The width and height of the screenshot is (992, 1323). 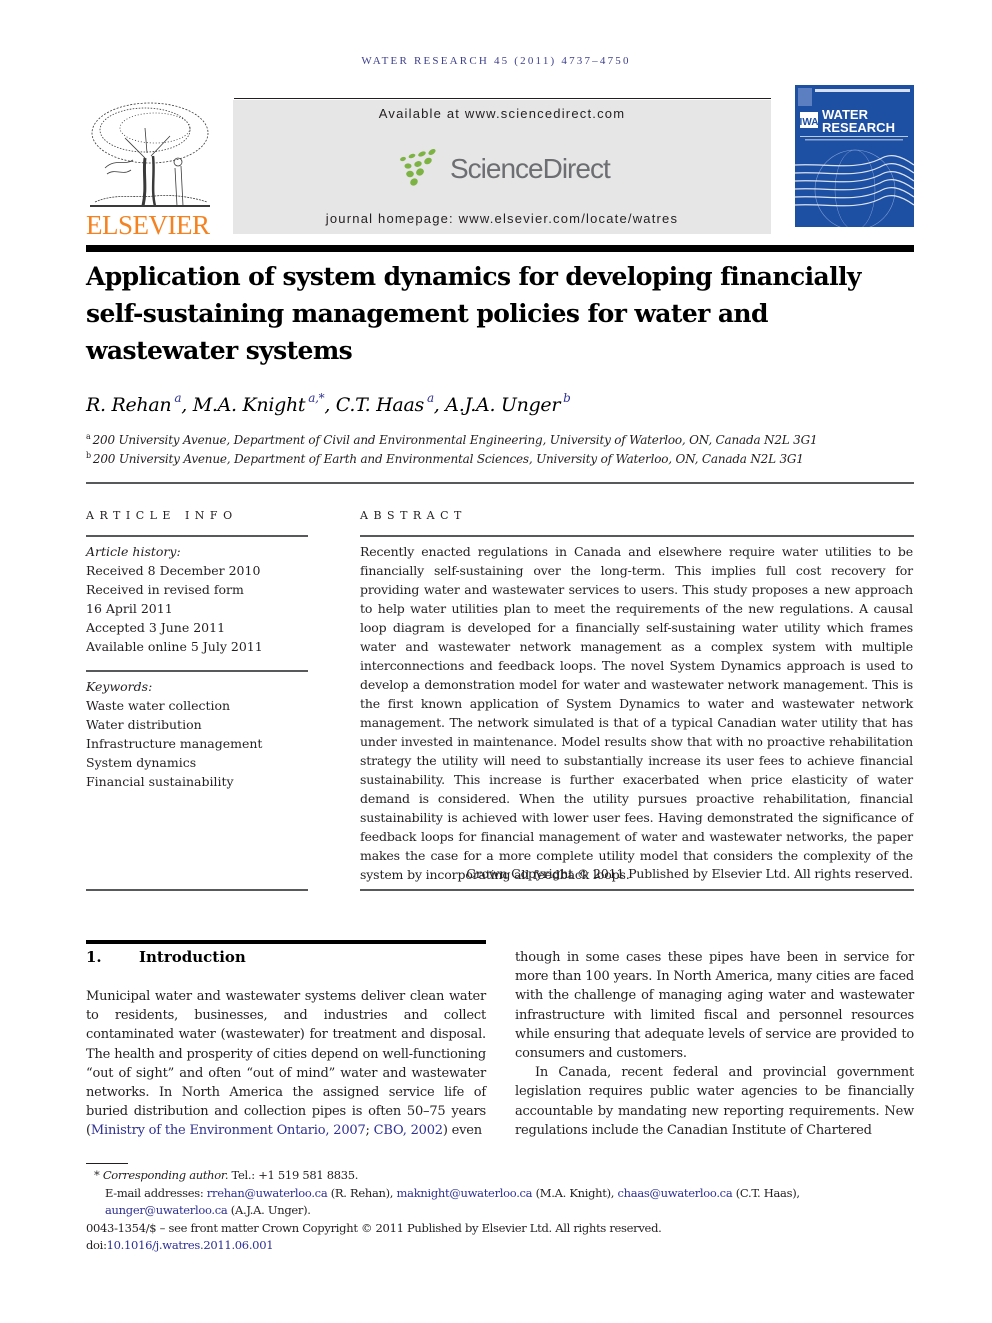 What do you see at coordinates (502, 113) in the screenshot?
I see `available-at-link: Available at www.sciencedirect.com` at bounding box center [502, 113].